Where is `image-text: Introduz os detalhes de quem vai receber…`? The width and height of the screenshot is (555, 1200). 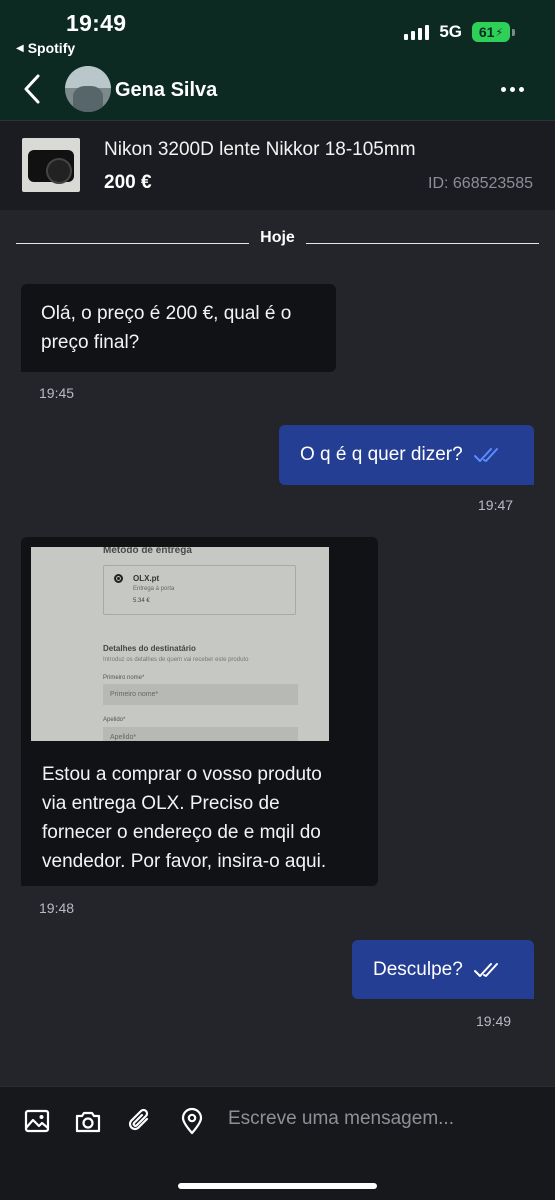
image-text: Introduz os detalhes de quem vai receber… is located at coordinates (176, 660).